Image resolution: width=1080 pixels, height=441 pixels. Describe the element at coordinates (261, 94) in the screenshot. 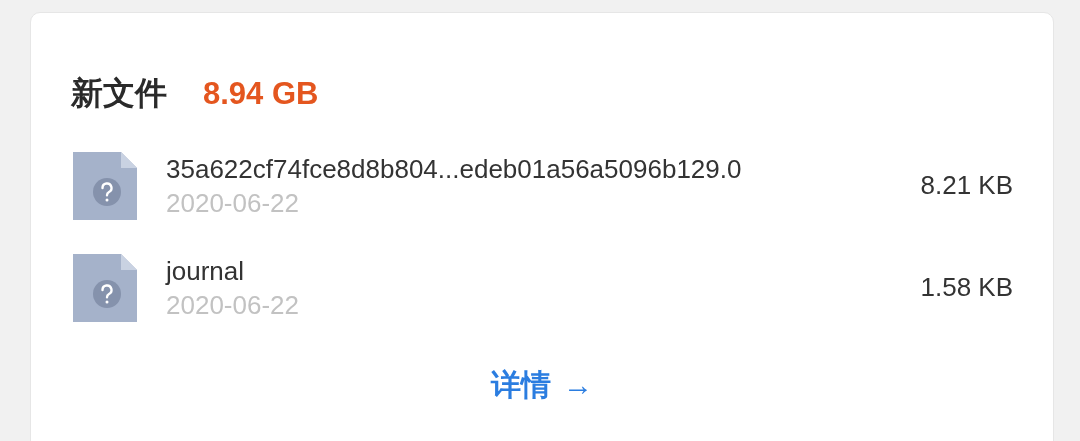

I see `total-size: 8.94 GB` at that location.